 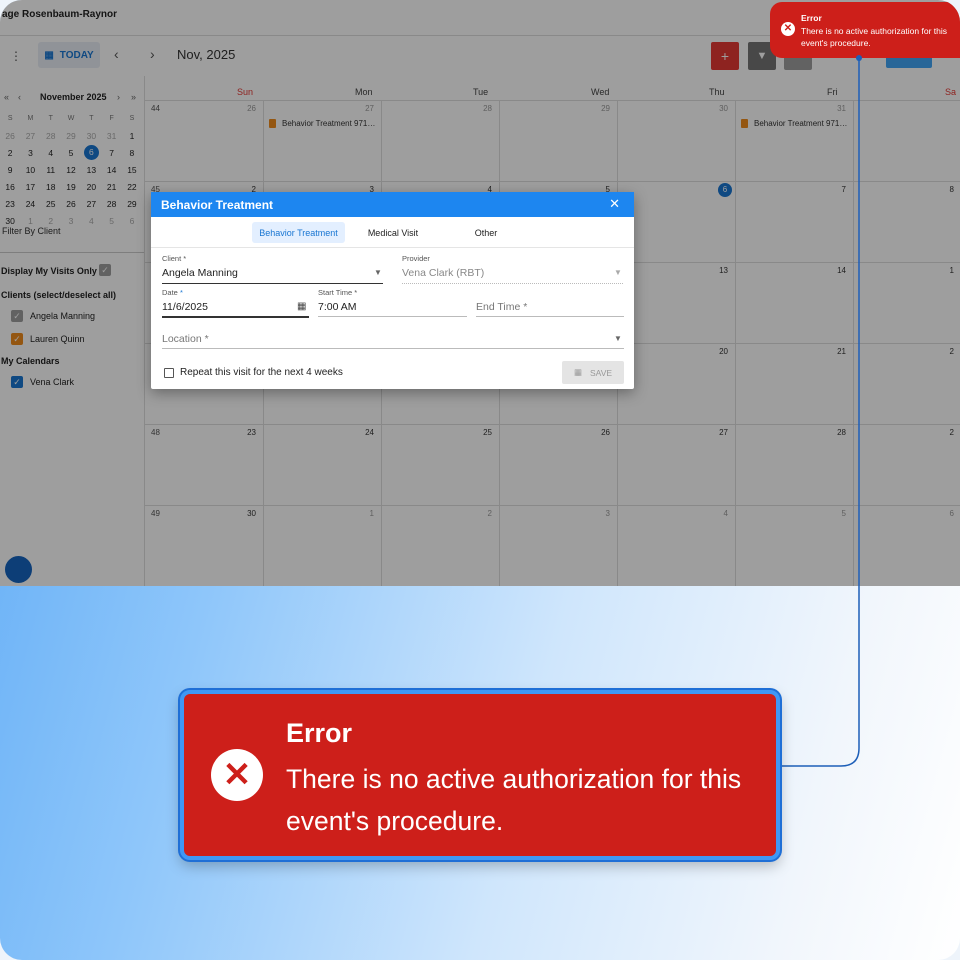 What do you see at coordinates (811, 18) in the screenshot?
I see `toast-title: Error` at bounding box center [811, 18].